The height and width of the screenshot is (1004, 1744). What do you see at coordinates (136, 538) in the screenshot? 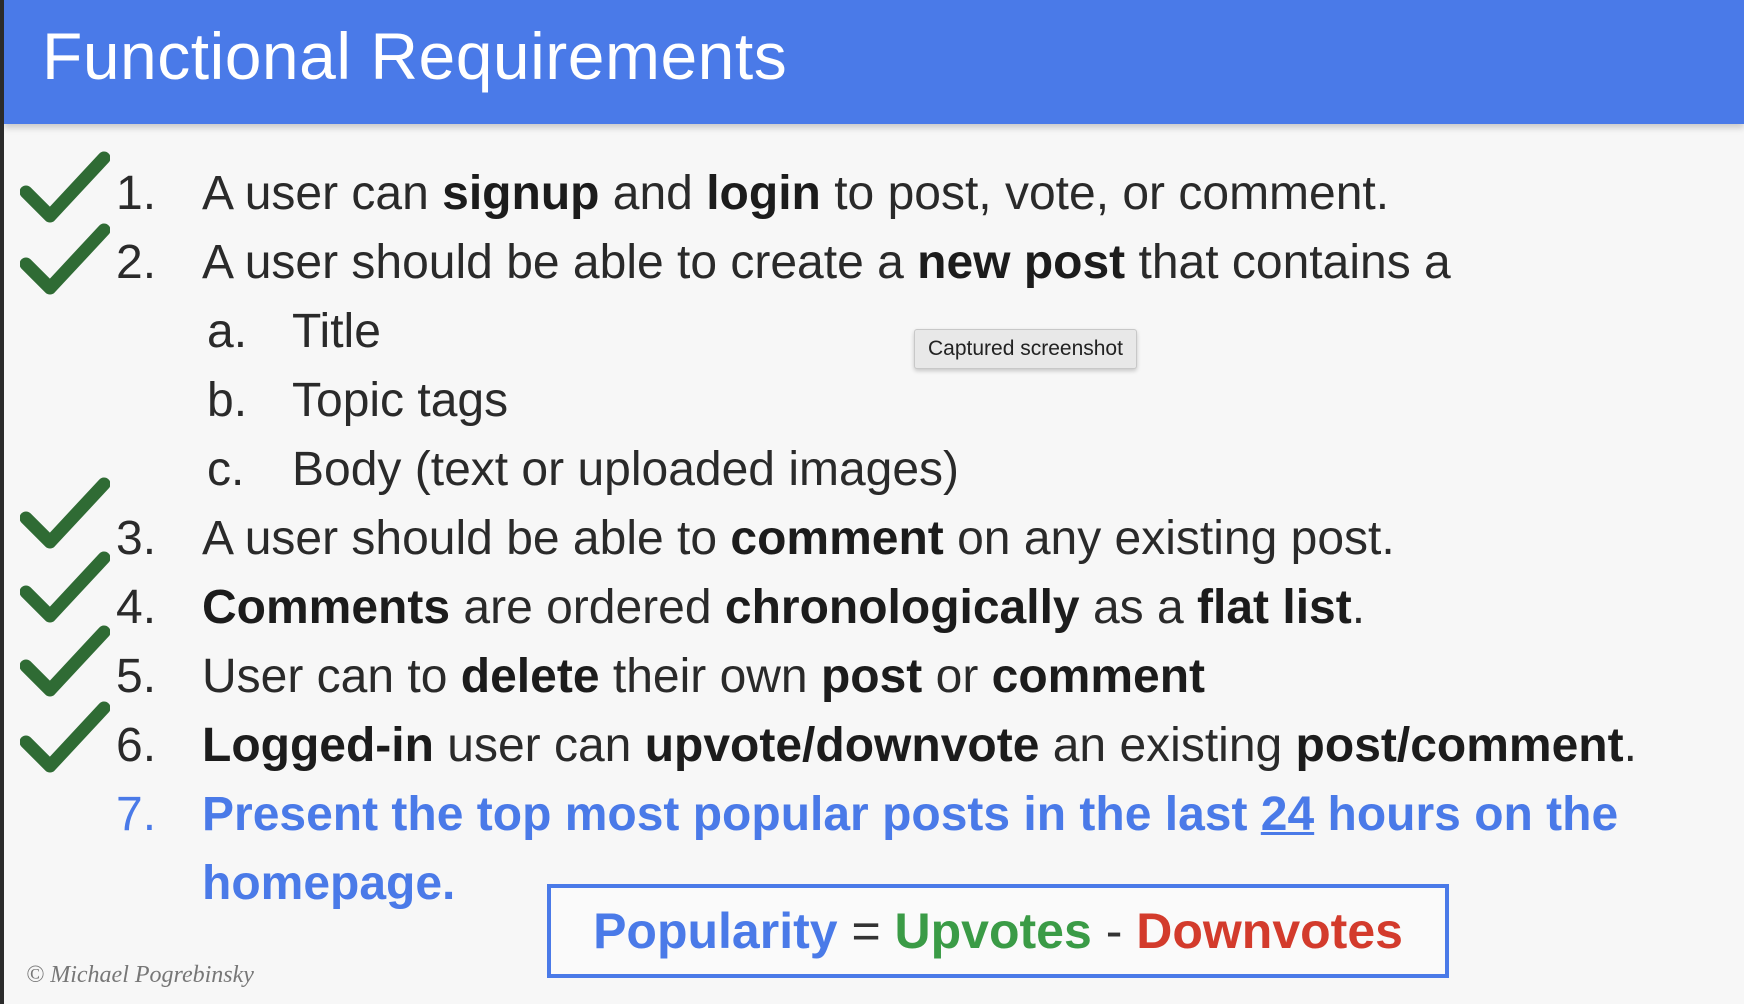
I see `requirement-number: 3.` at bounding box center [136, 538].